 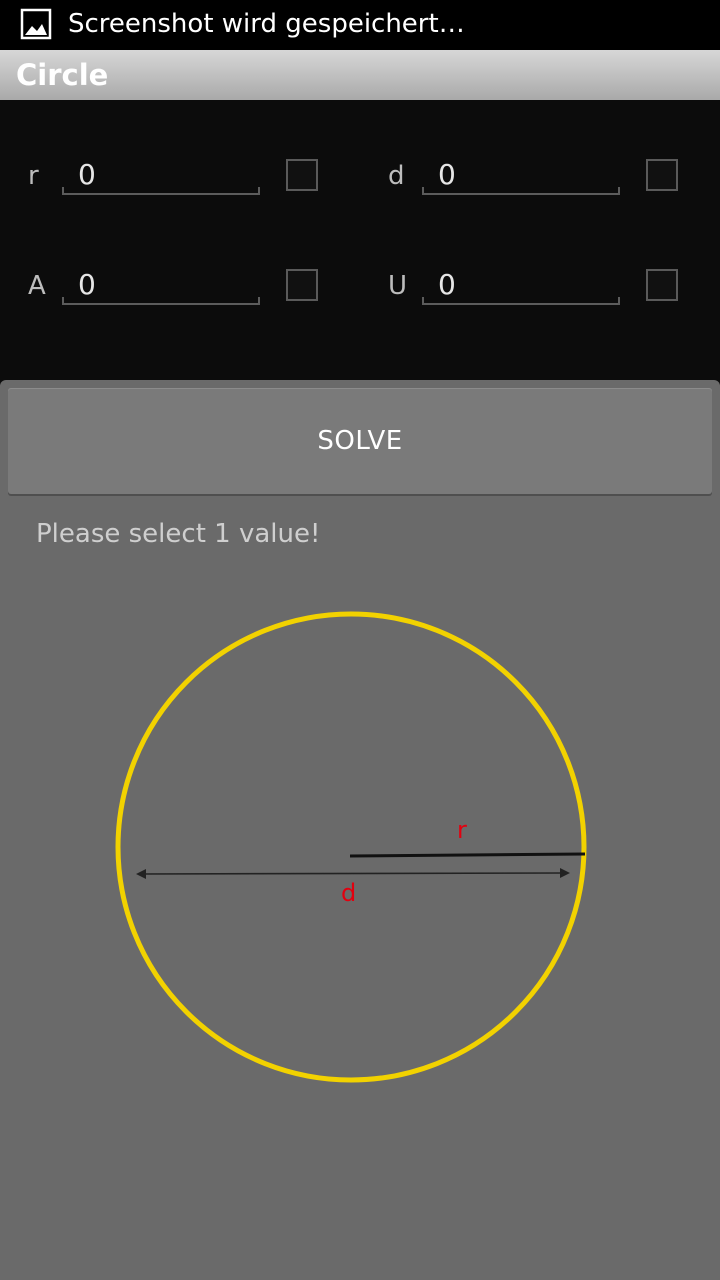 I want to click on input-wrapper-a: 0, so click(x=162, y=295).